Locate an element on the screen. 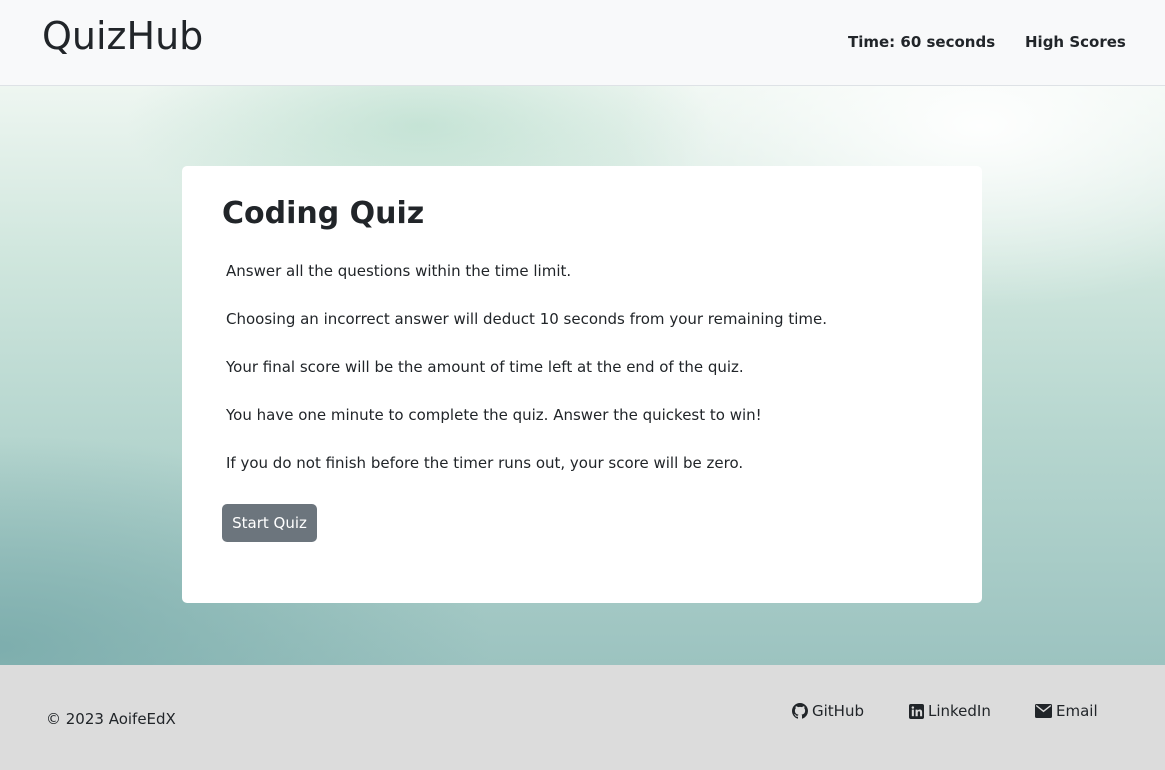 The image size is (1165, 770). github-link: GitHub is located at coordinates (828, 711).